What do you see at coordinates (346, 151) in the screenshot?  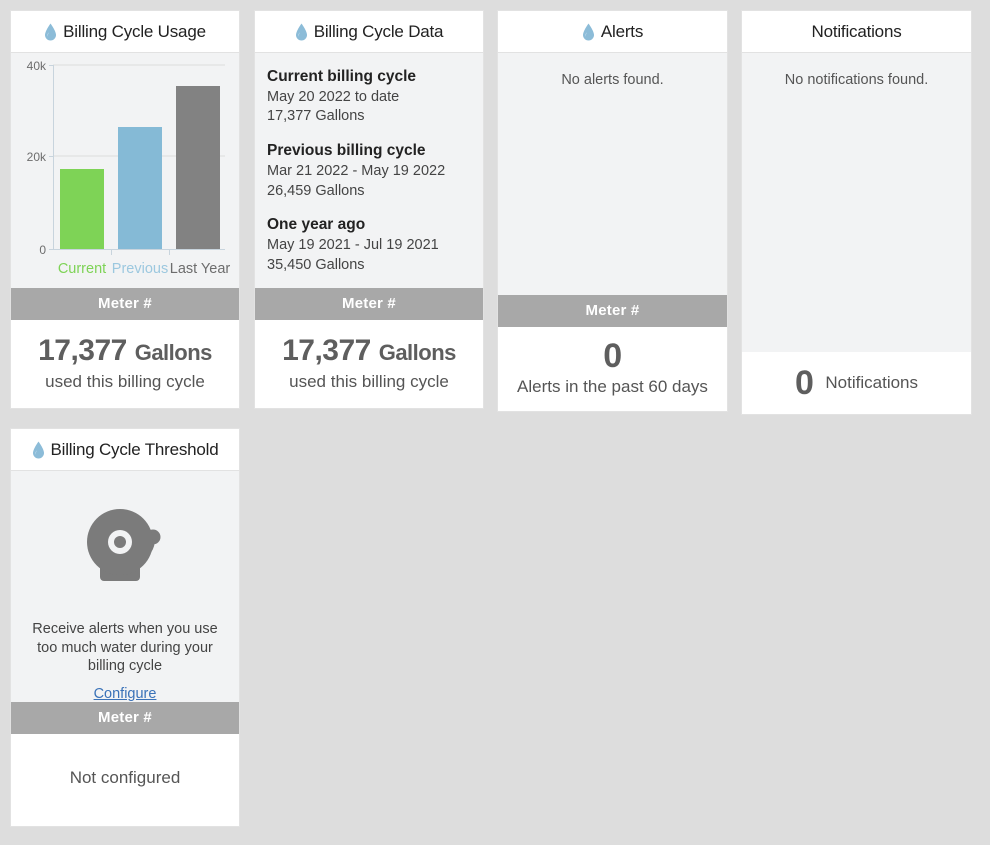 I see `group-heading: Previous billing cycle` at bounding box center [346, 151].